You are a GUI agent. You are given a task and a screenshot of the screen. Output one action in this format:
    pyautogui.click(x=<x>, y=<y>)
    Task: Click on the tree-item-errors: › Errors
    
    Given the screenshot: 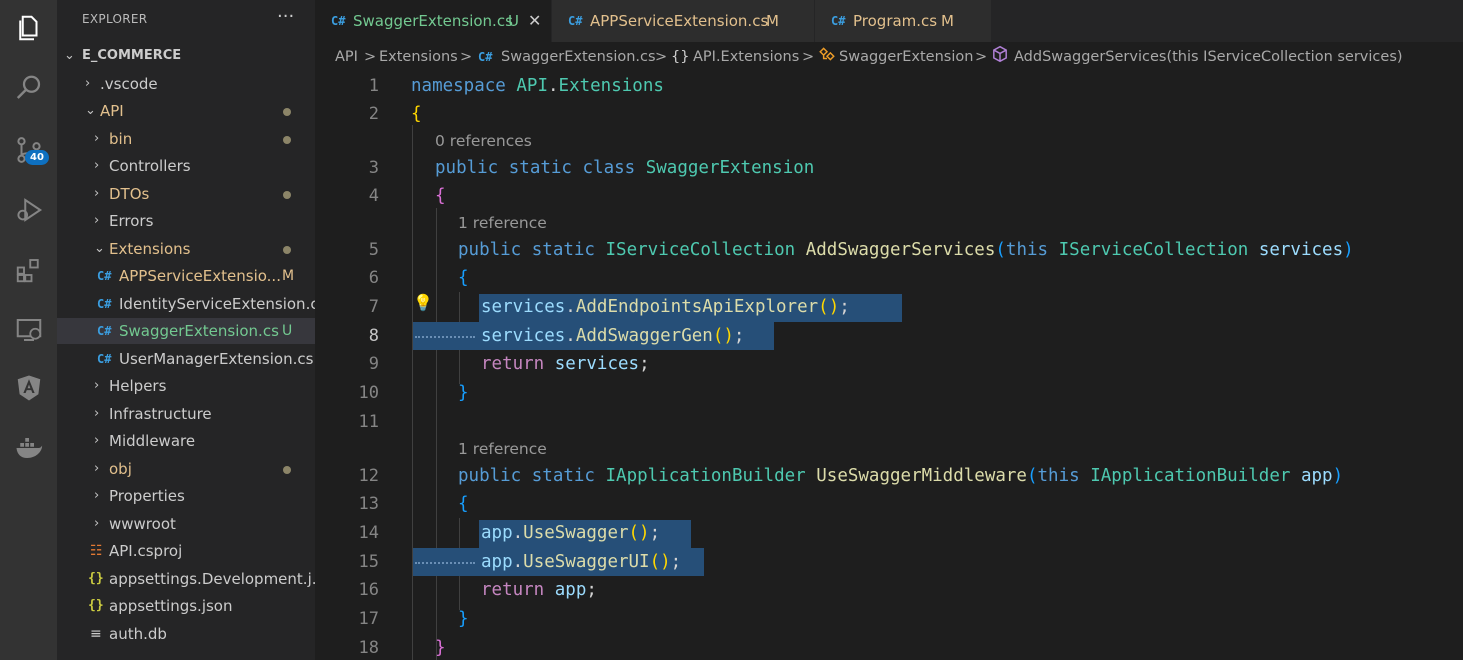 What is the action you would take?
    pyautogui.click(x=186, y=221)
    